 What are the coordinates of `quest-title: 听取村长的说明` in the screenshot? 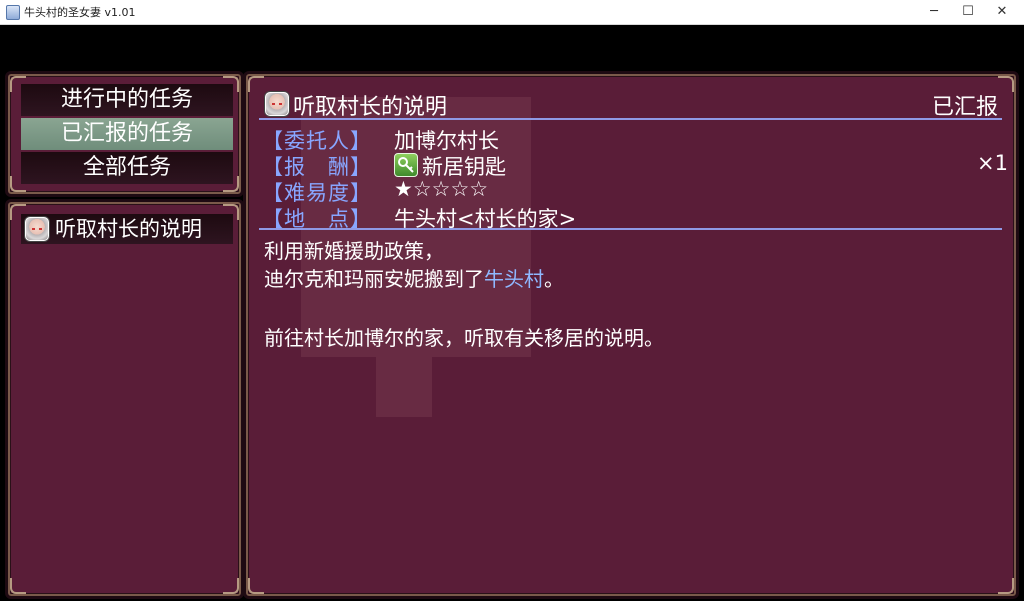 It's located at (370, 107).